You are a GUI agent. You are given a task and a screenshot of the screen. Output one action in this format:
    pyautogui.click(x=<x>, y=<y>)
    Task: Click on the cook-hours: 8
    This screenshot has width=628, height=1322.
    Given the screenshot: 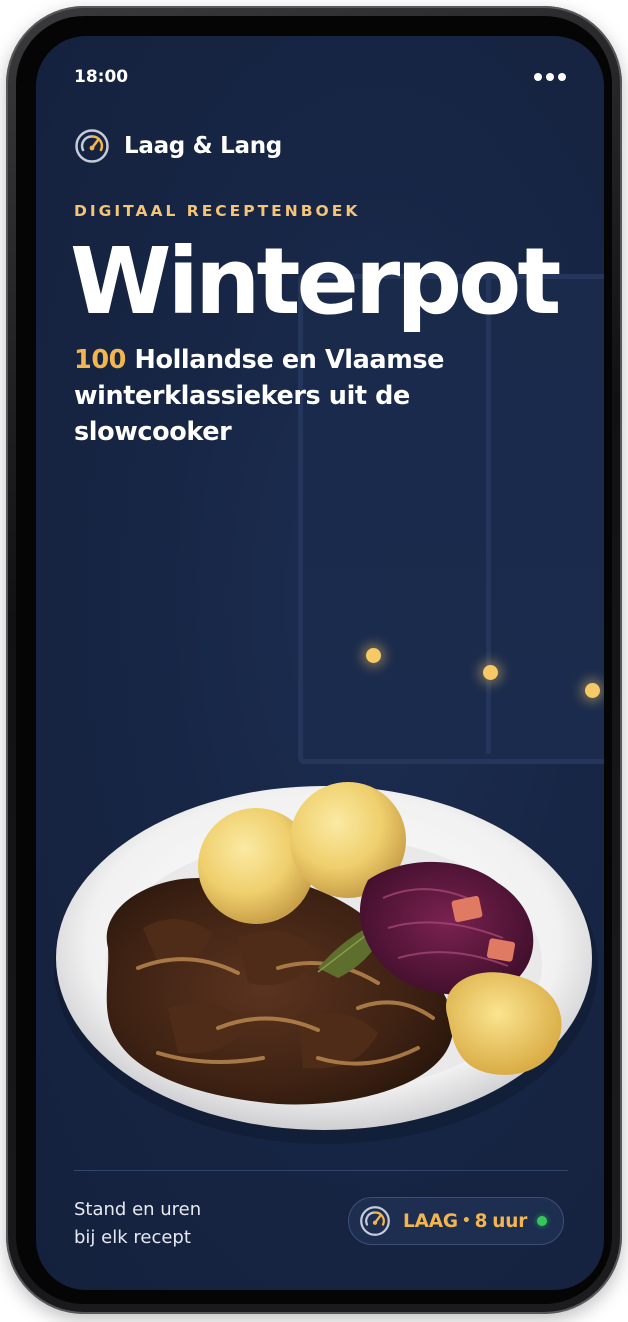 What is the action you would take?
    pyautogui.click(x=481, y=1221)
    